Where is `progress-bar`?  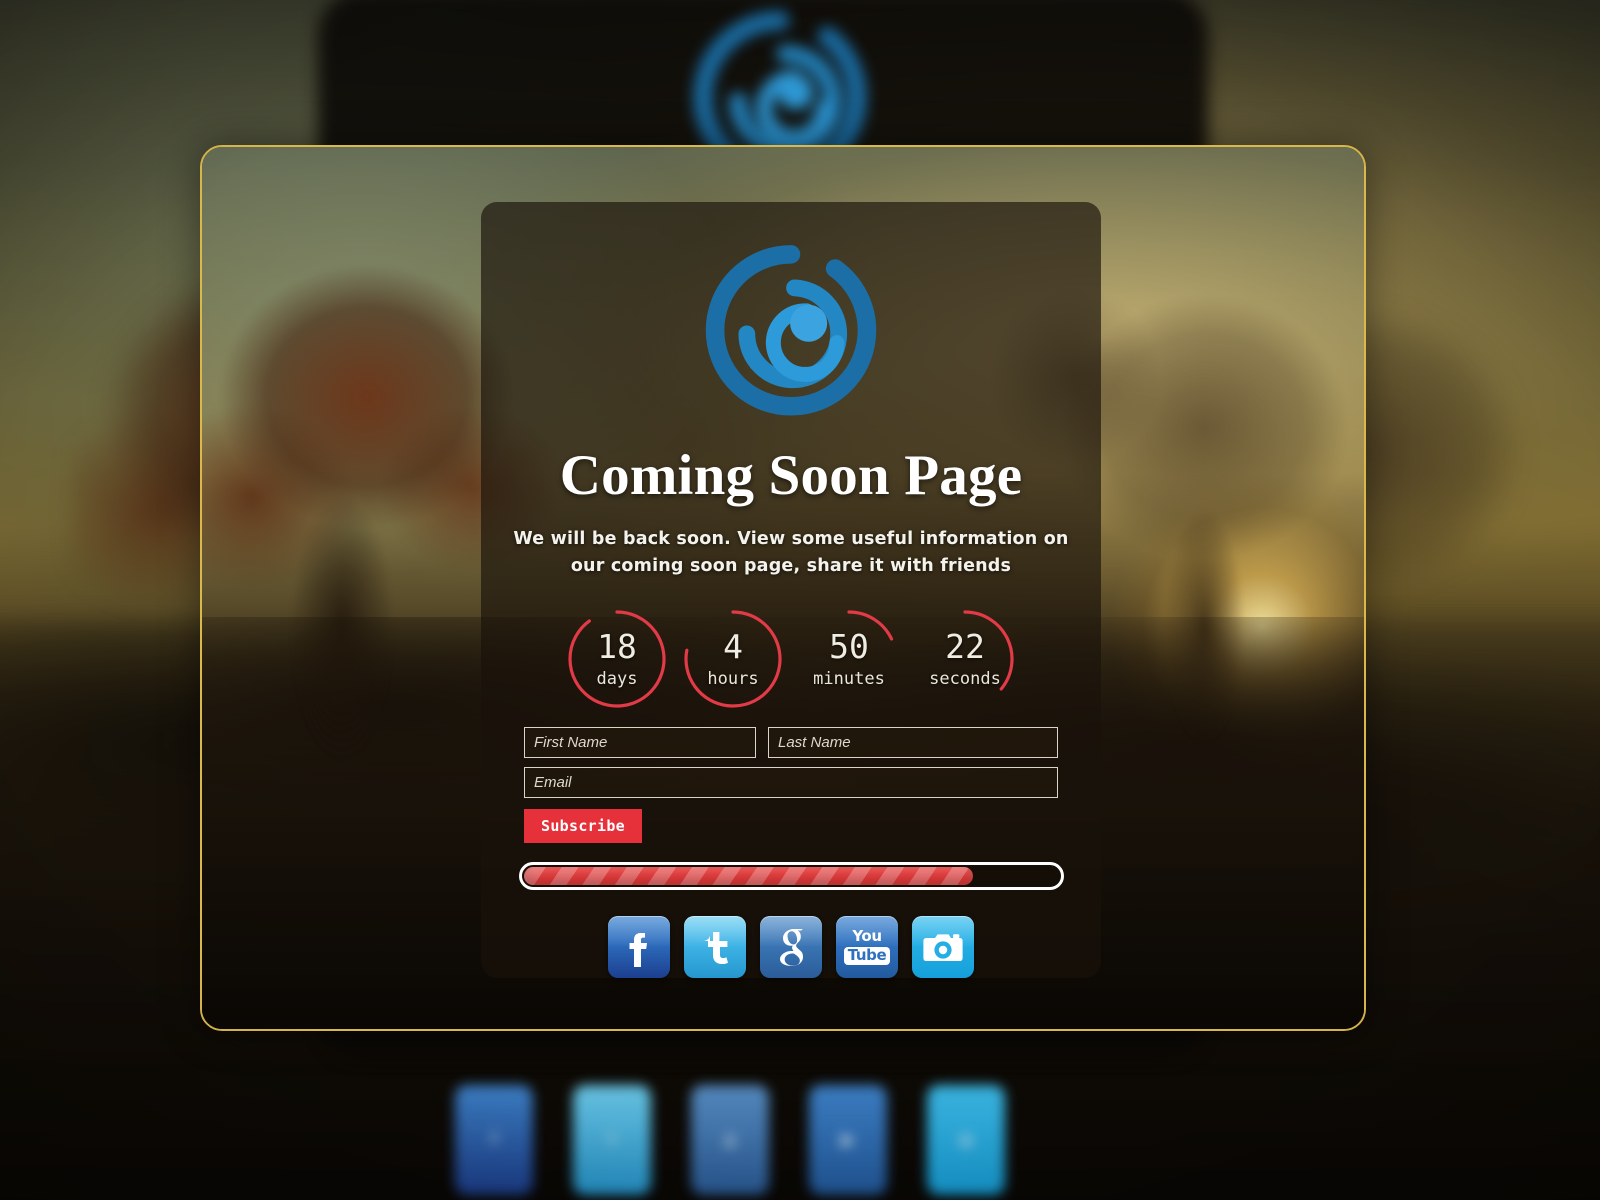
progress-bar is located at coordinates (791, 875).